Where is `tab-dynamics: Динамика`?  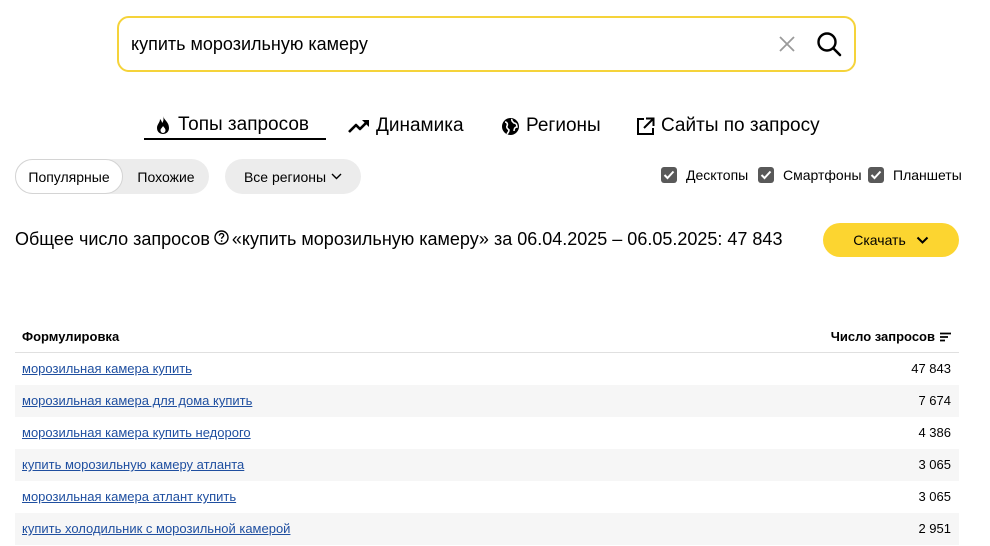 tab-dynamics: Динамика is located at coordinates (406, 126).